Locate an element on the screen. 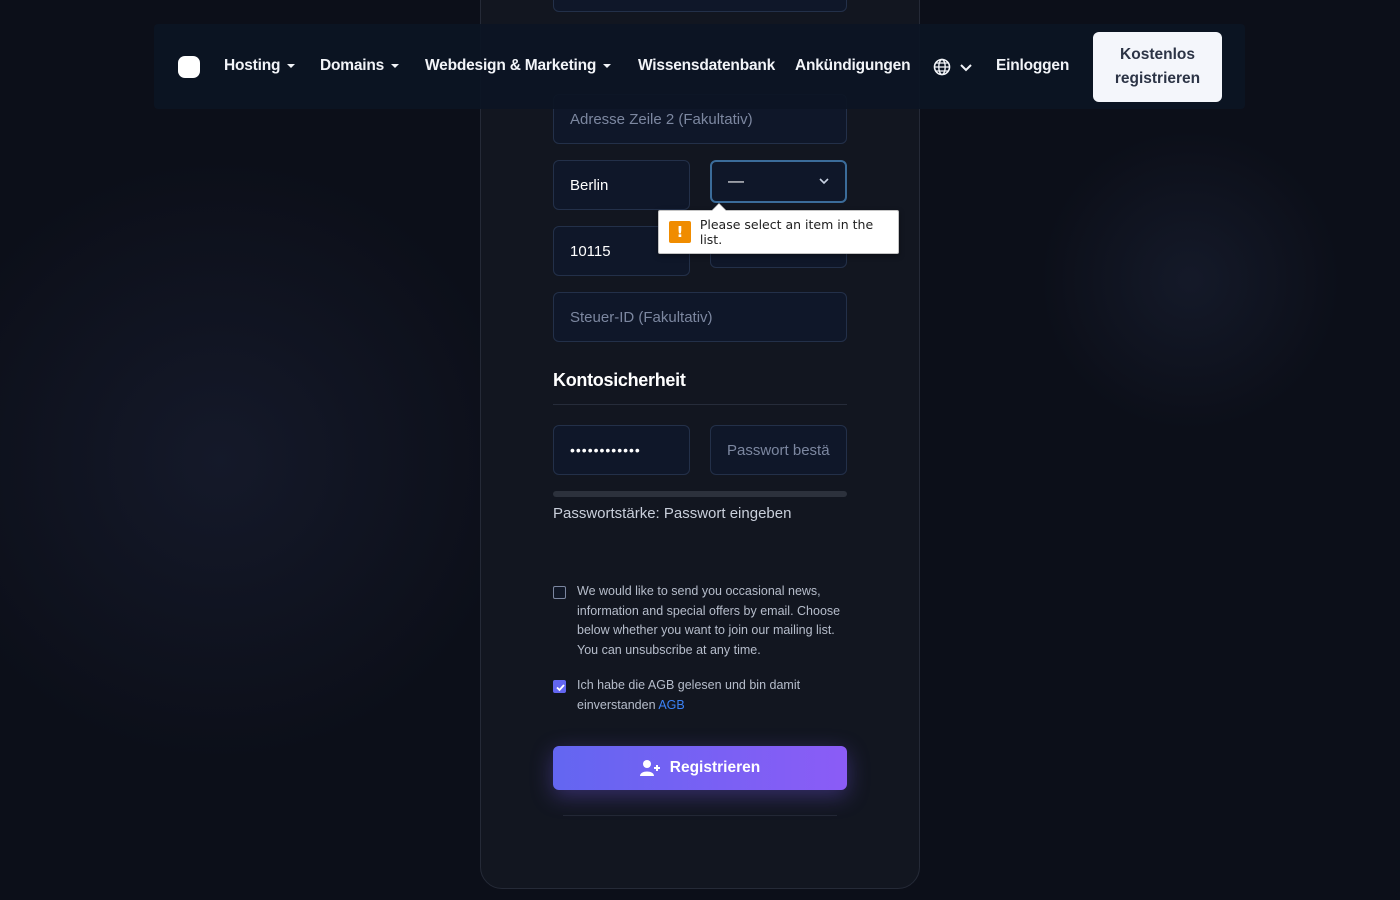 The width and height of the screenshot is (1400, 900). register-submit-button: Registrieren is located at coordinates (700, 768).